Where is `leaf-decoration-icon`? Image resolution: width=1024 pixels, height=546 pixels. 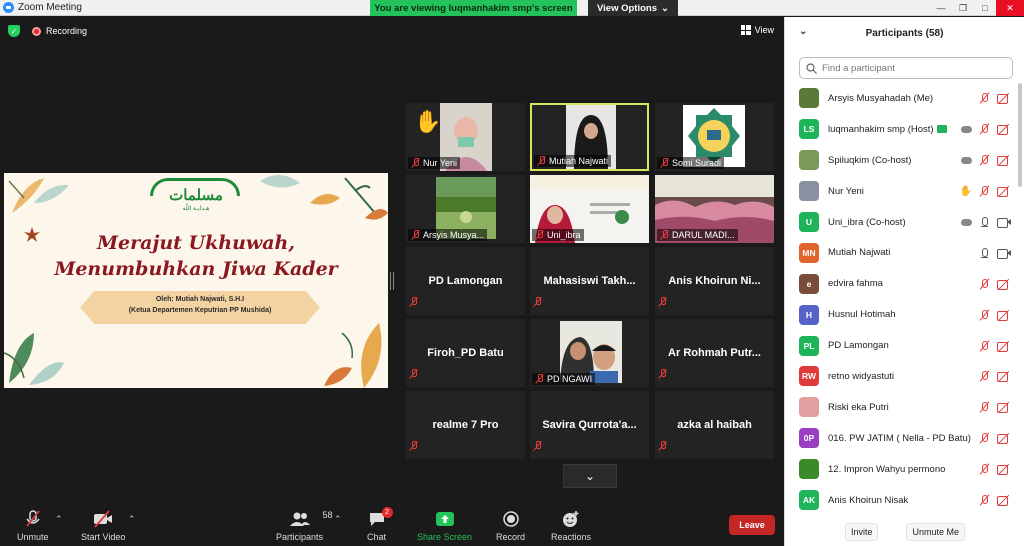
leaf-decoration-icon is located at coordinates (353, 355).